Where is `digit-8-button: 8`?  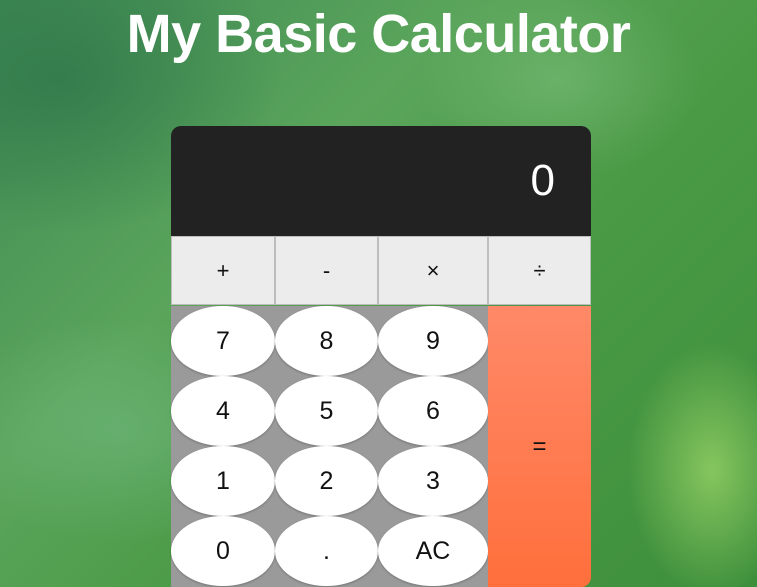 digit-8-button: 8 is located at coordinates (326, 341).